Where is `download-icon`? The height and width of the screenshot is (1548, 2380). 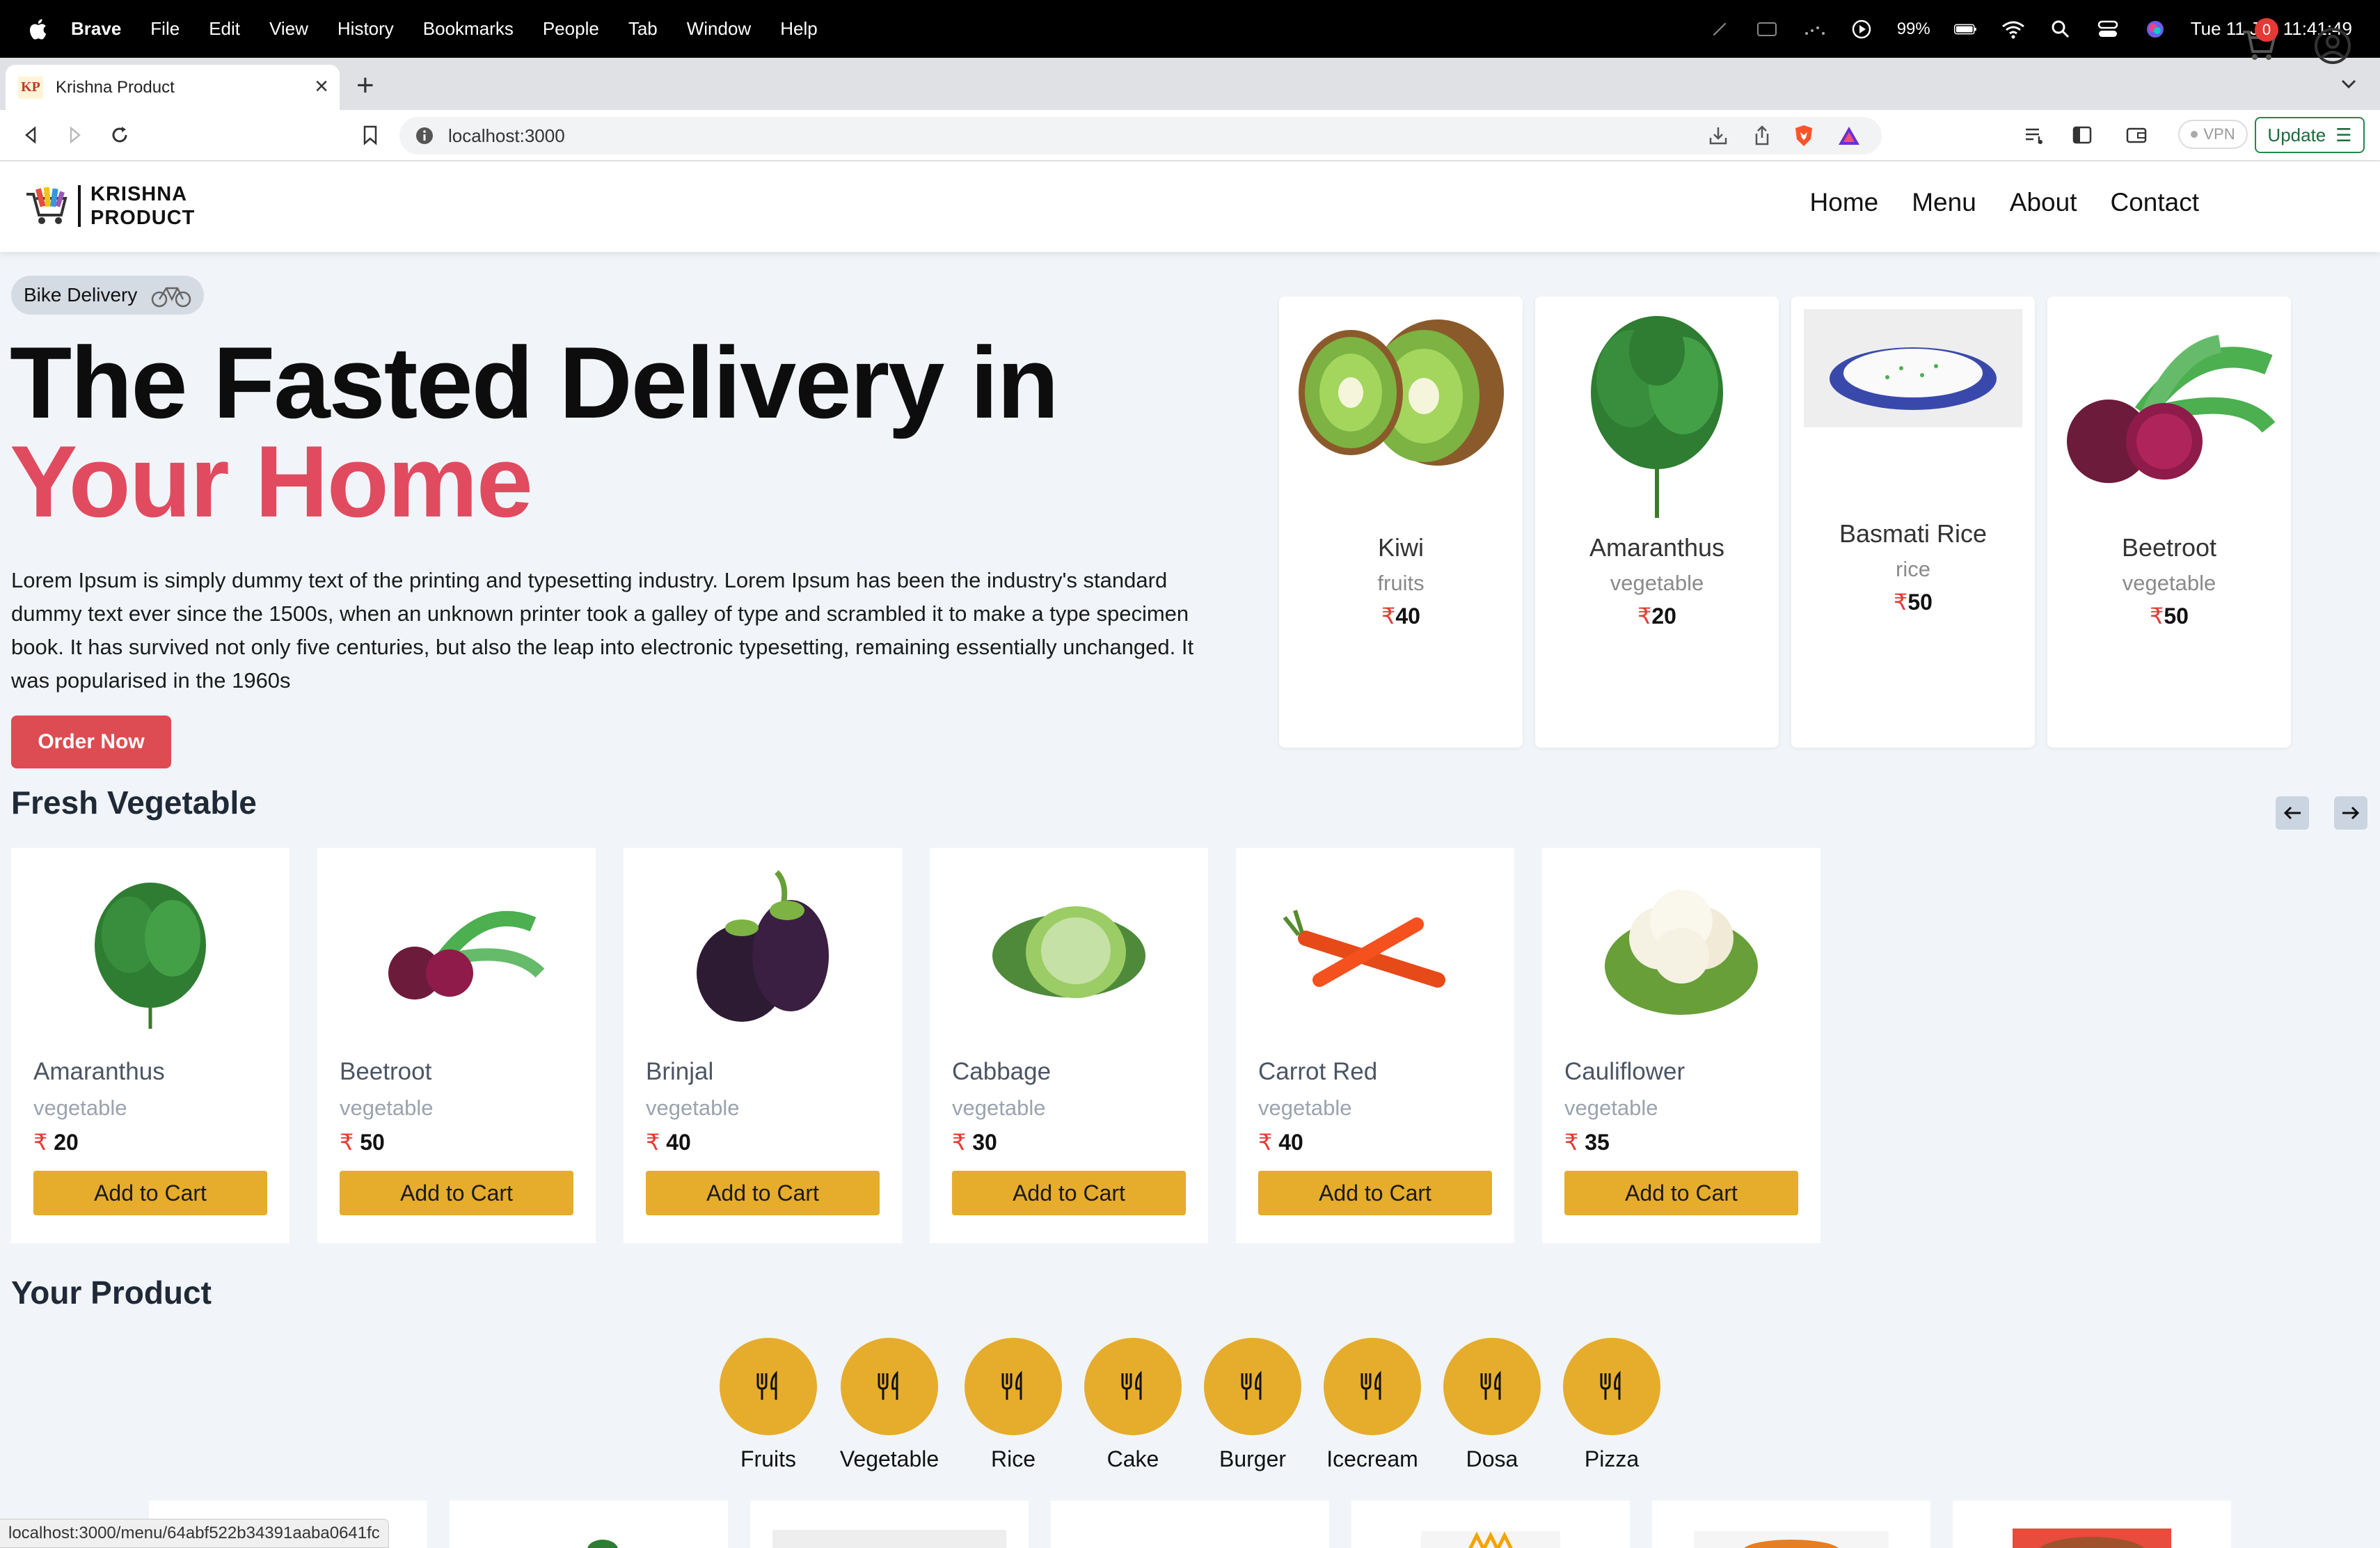
download-icon is located at coordinates (1718, 137).